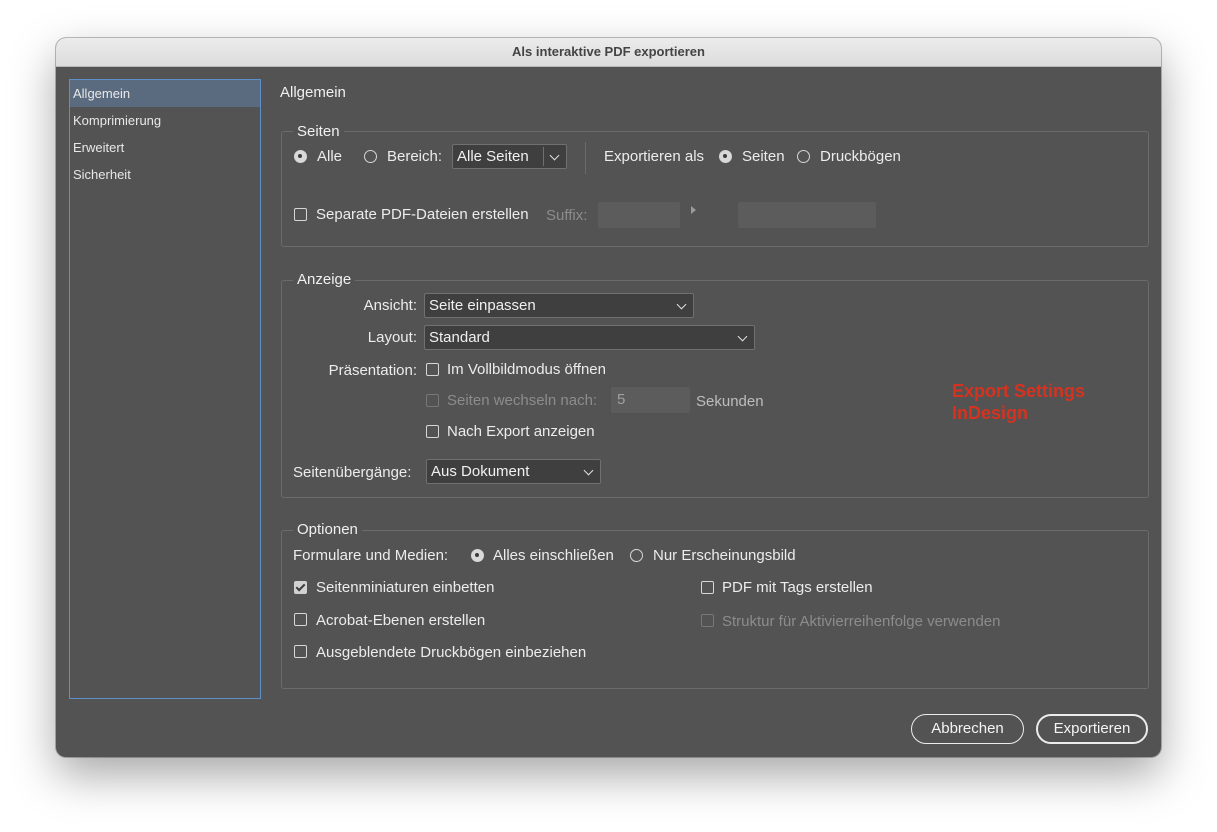  I want to click on bereich-radio, so click(370, 156).